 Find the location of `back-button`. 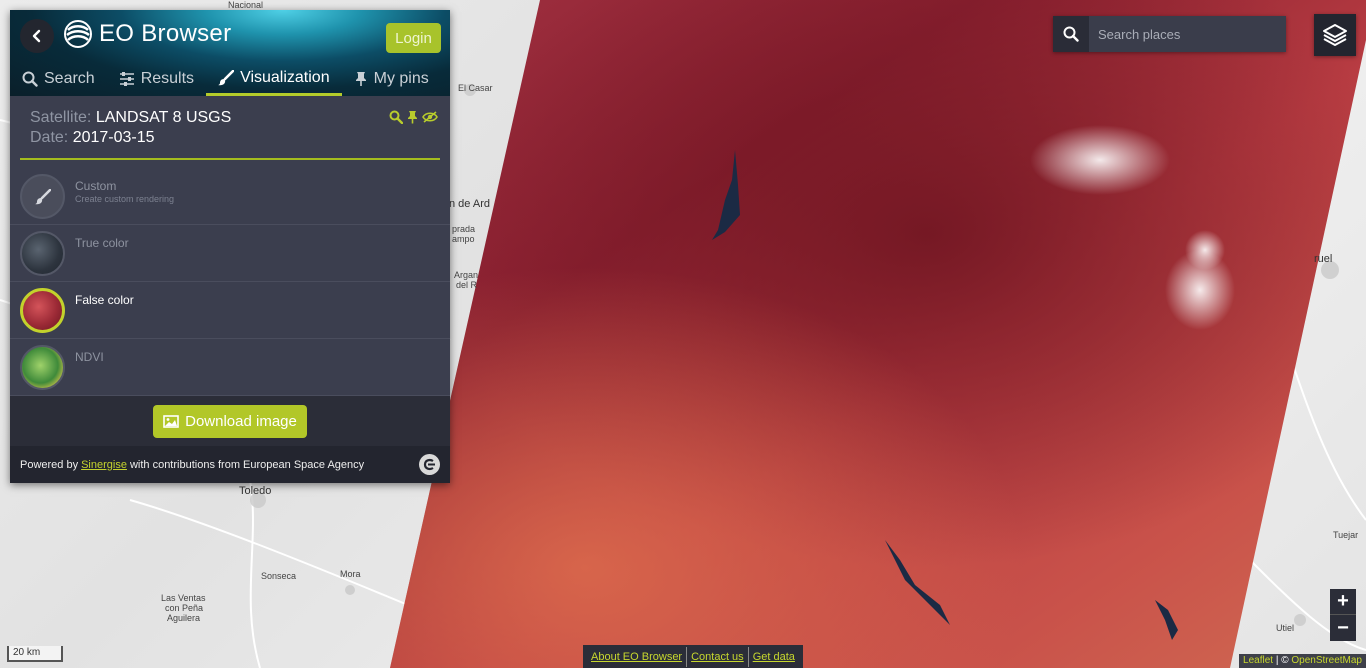

back-button is located at coordinates (37, 36).